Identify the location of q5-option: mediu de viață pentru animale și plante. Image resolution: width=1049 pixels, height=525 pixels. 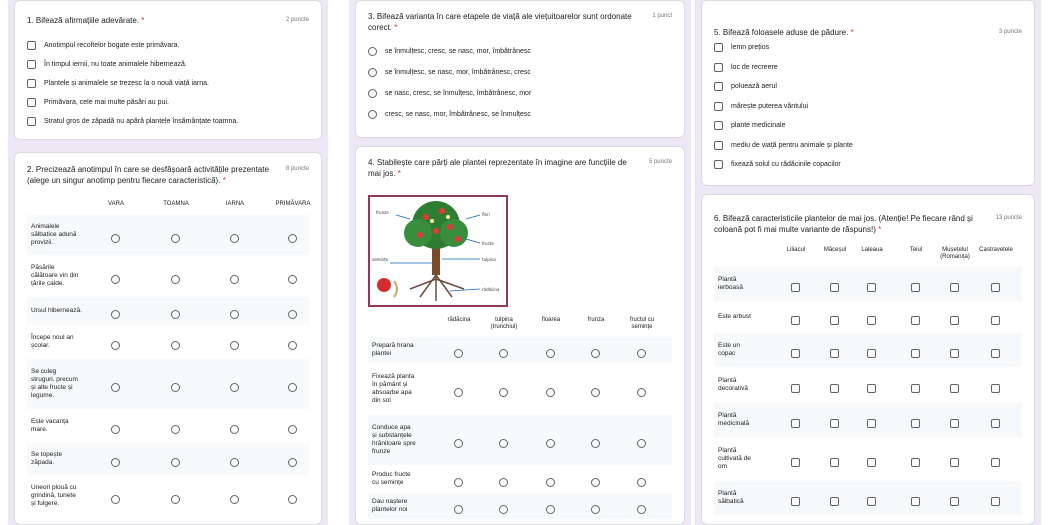
(783, 145).